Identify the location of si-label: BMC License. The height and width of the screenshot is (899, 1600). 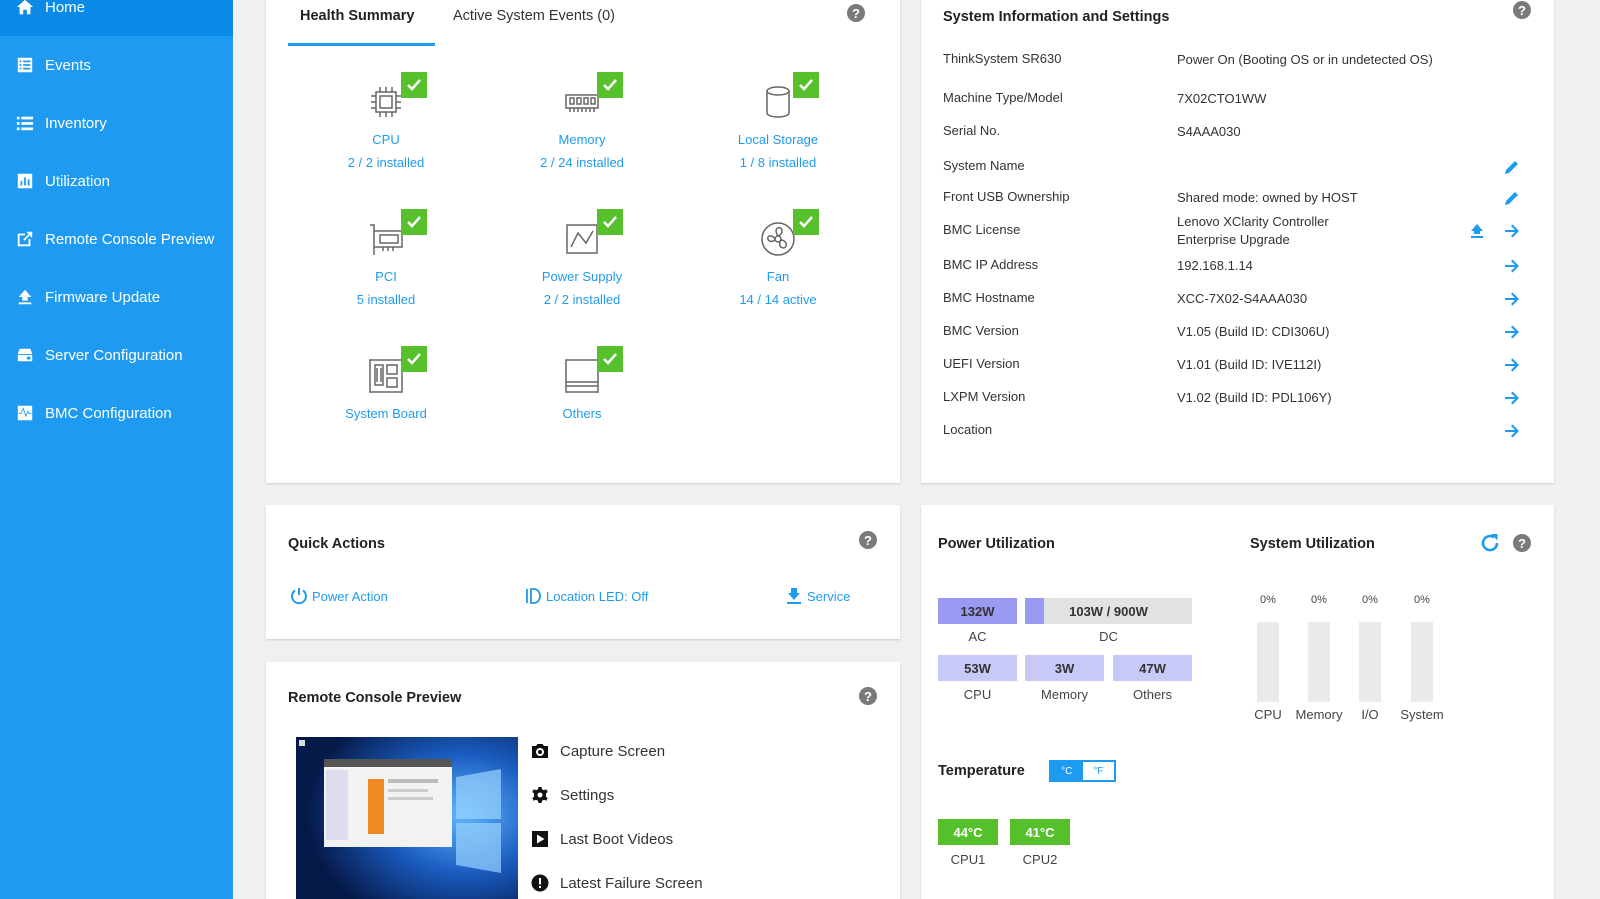
(982, 229).